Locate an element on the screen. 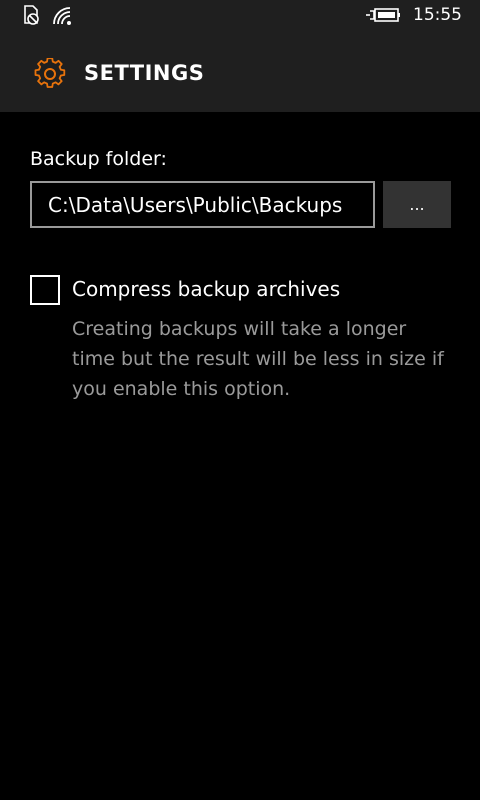  status-right: 15:55 is located at coordinates (413, 15).